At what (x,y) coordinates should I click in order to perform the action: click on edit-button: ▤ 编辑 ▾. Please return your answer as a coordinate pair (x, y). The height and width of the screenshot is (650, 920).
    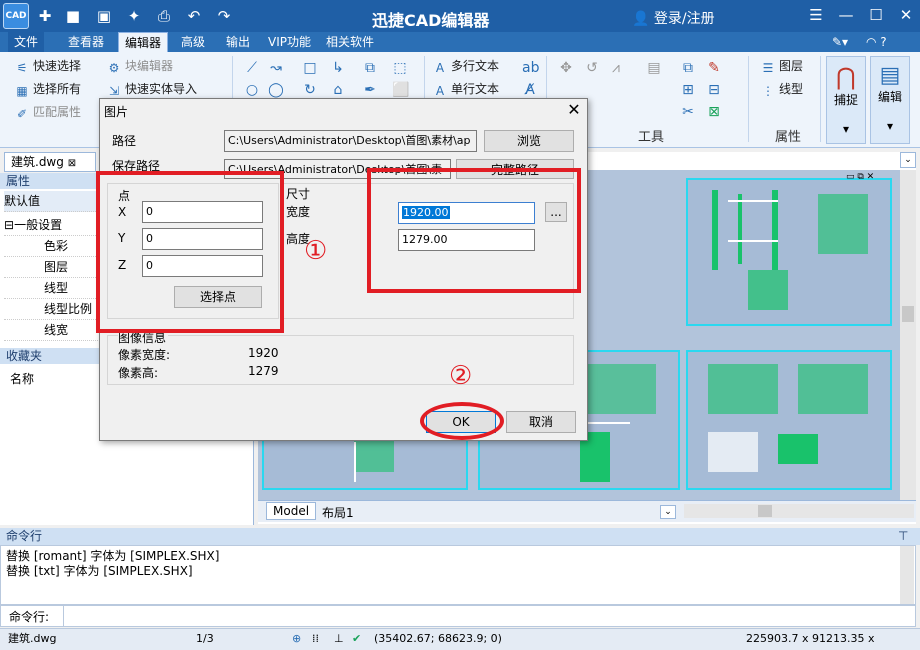
    Looking at the image, I should click on (890, 100).